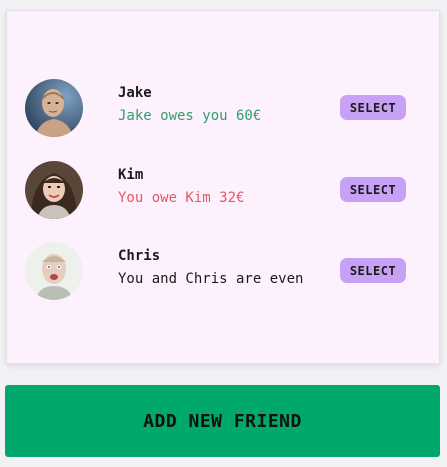  Describe the element at coordinates (373, 107) in the screenshot. I see `select-button-jake: SELECT` at that location.